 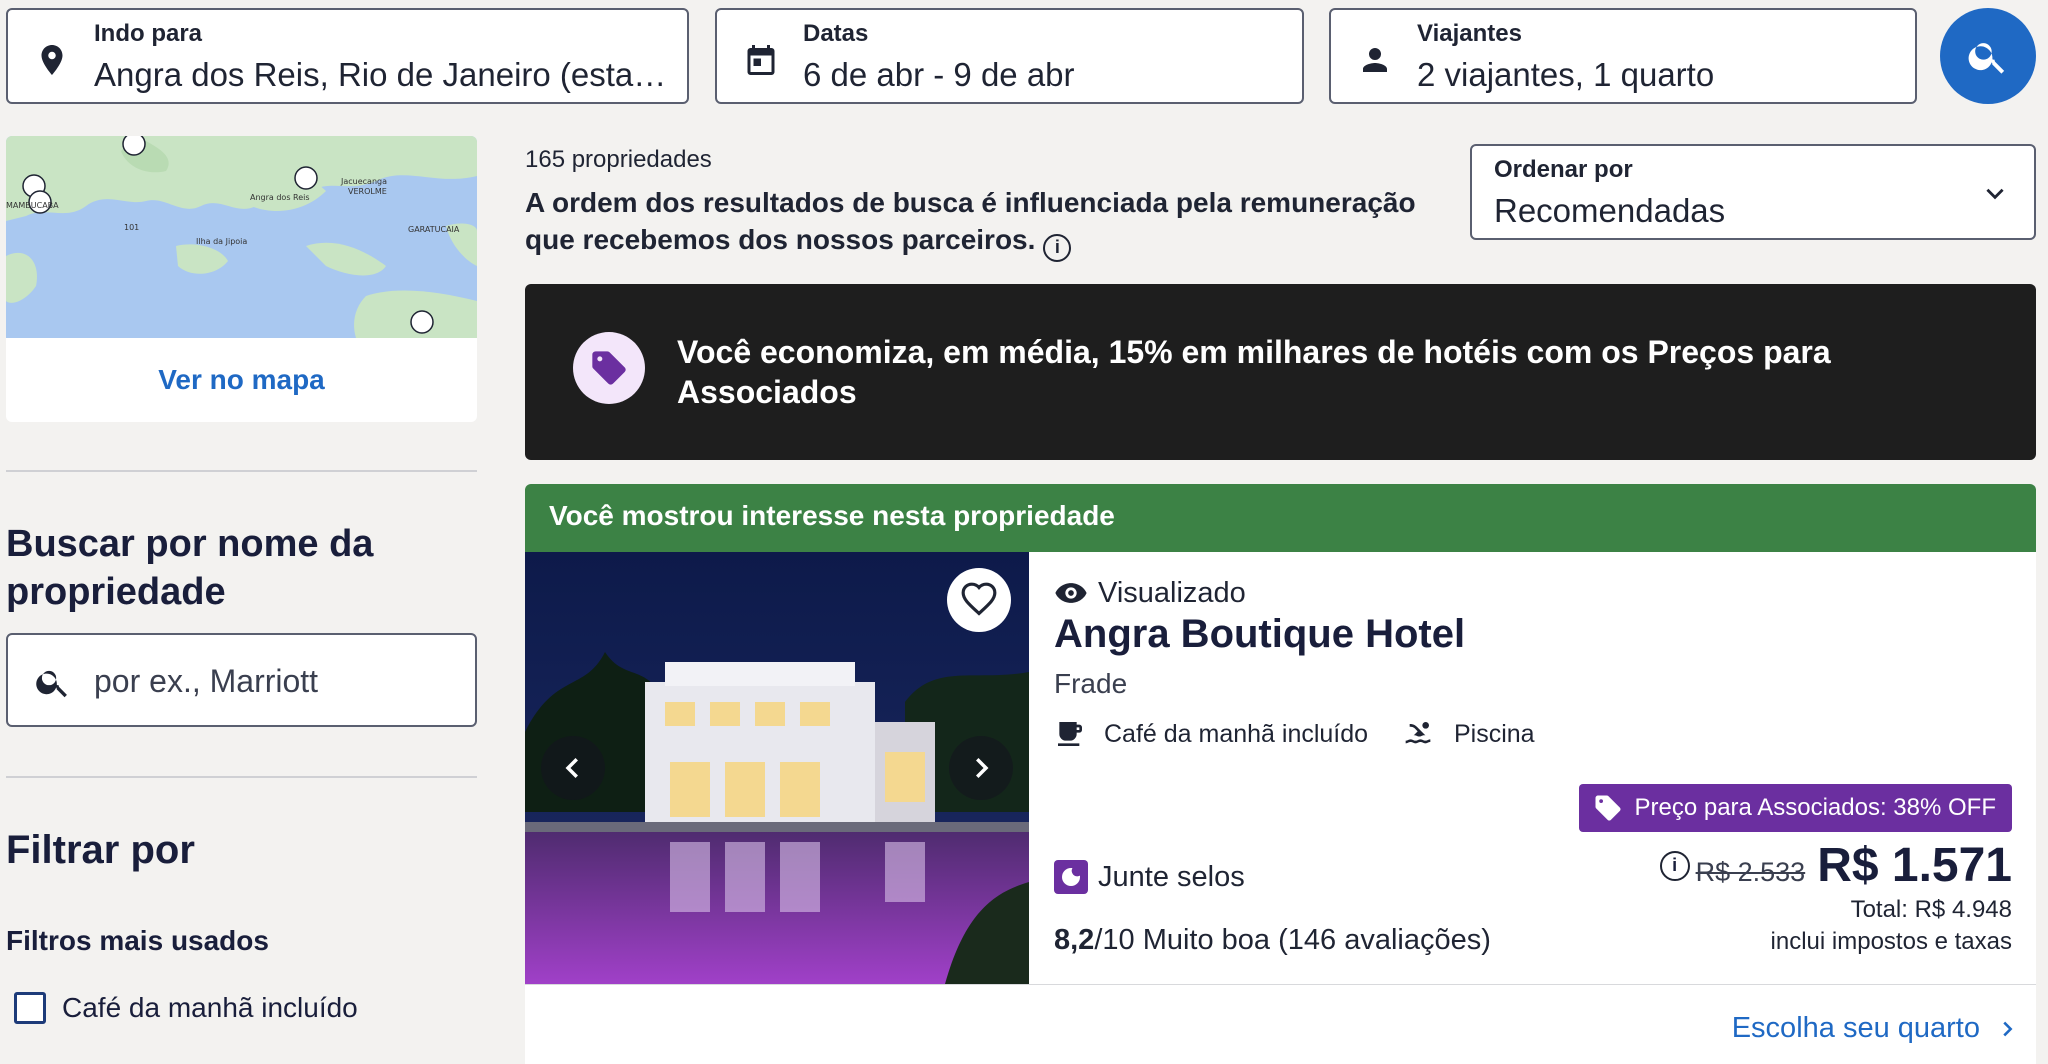 I want to click on breakfast-filter-checkbox, so click(x=30, y=1008).